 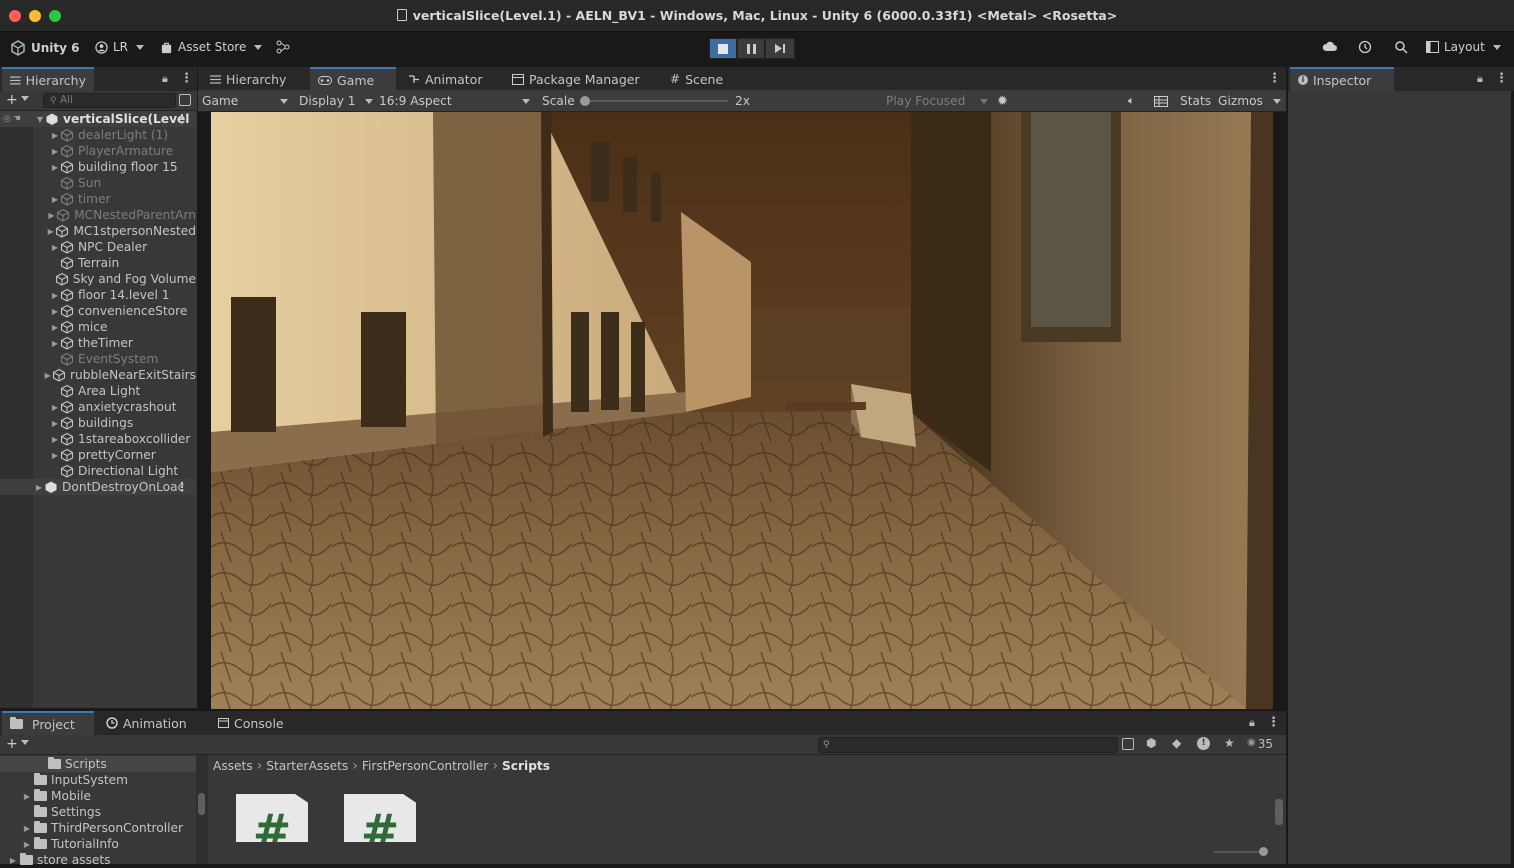 What do you see at coordinates (526, 766) in the screenshot?
I see `breadcrumb-item: Scripts` at bounding box center [526, 766].